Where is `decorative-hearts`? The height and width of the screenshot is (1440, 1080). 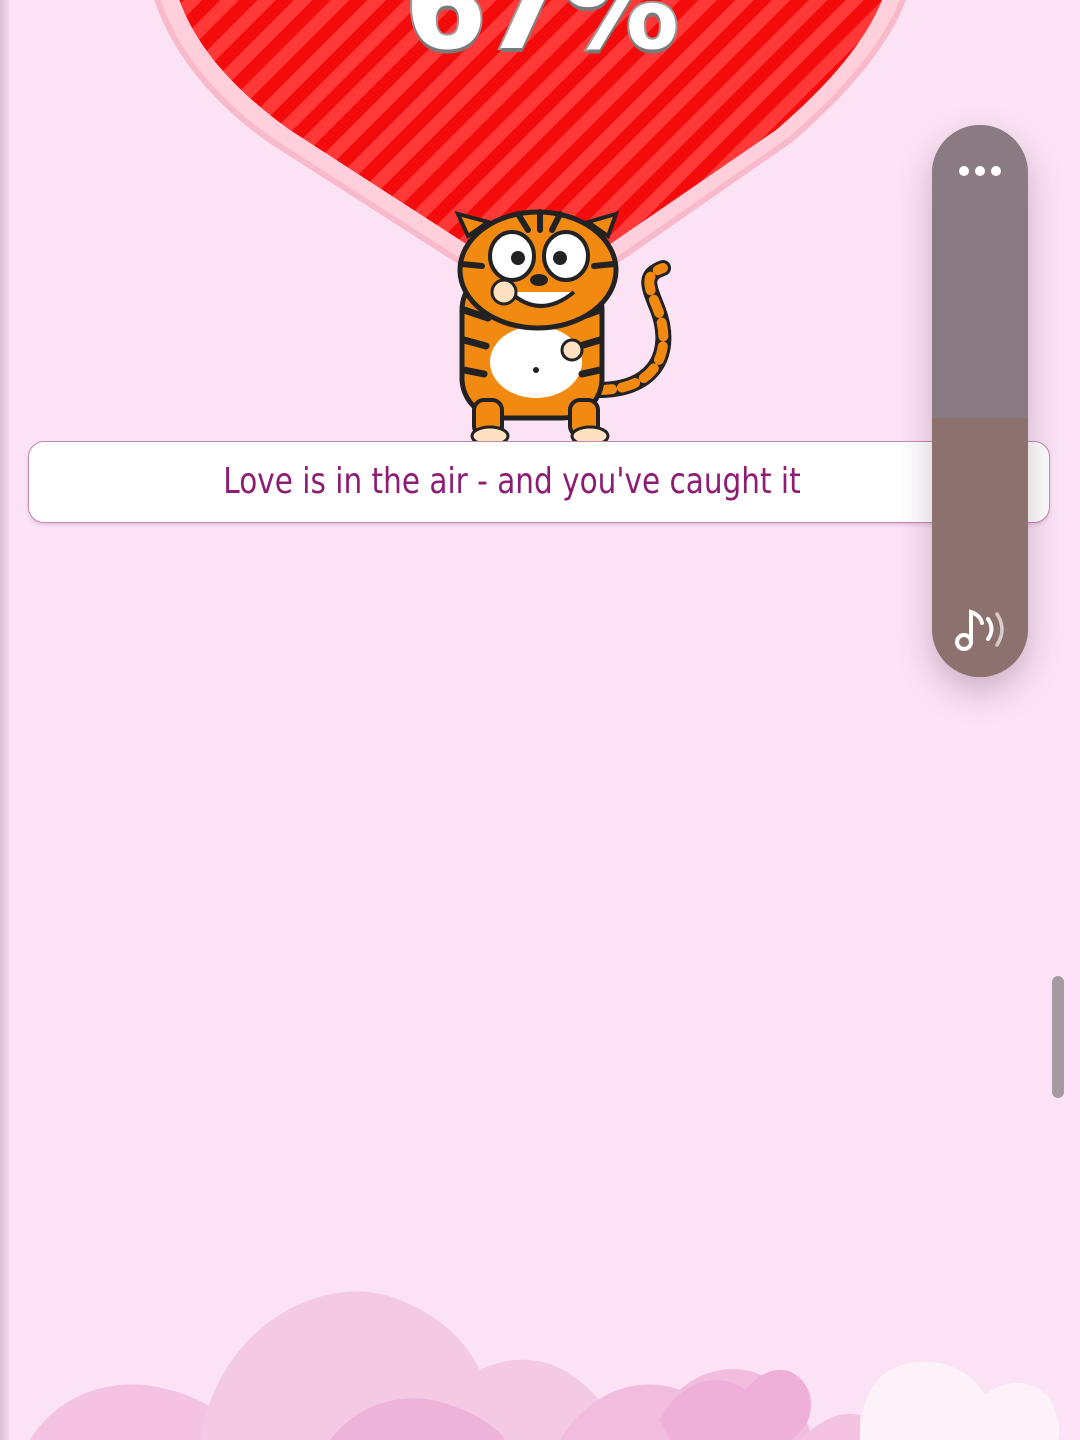
decorative-hearts is located at coordinates (545, 1365).